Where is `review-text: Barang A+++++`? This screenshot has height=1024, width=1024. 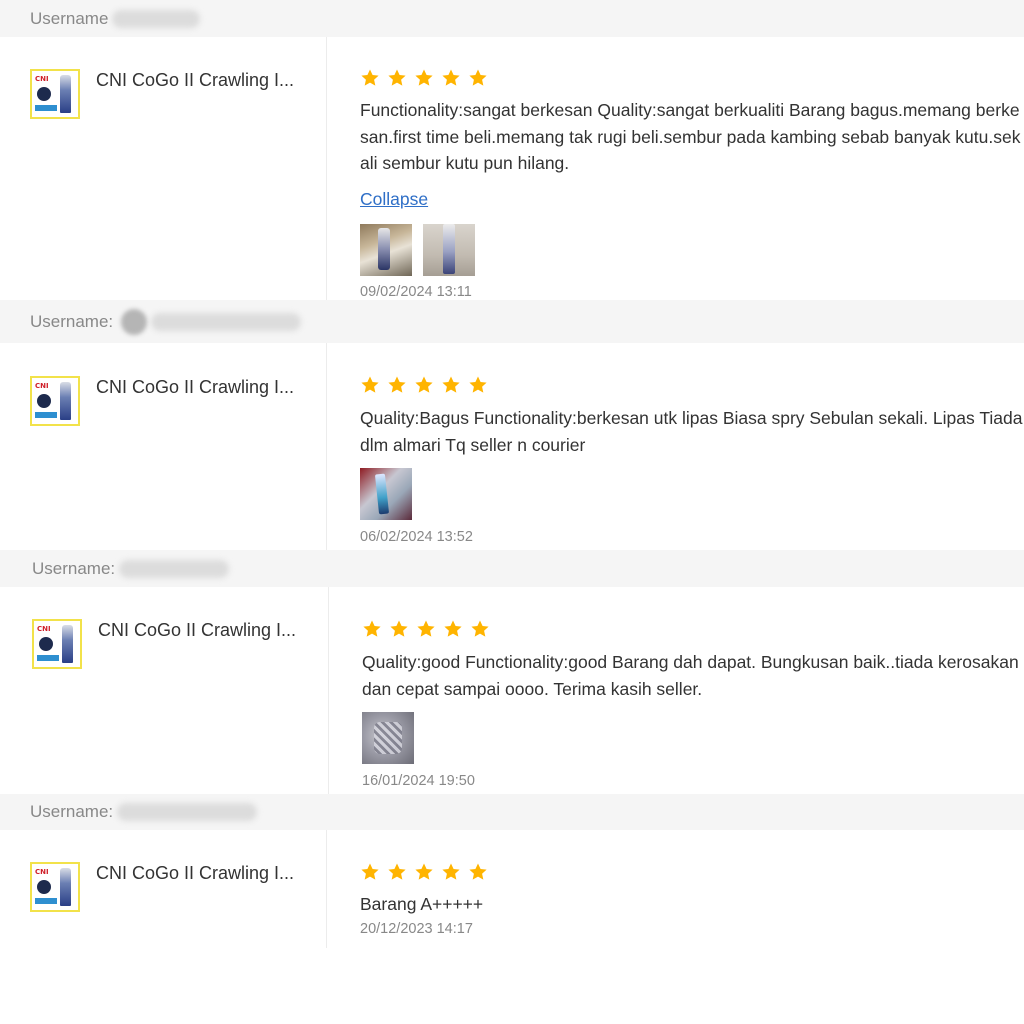 review-text: Barang A+++++ is located at coordinates (422, 904).